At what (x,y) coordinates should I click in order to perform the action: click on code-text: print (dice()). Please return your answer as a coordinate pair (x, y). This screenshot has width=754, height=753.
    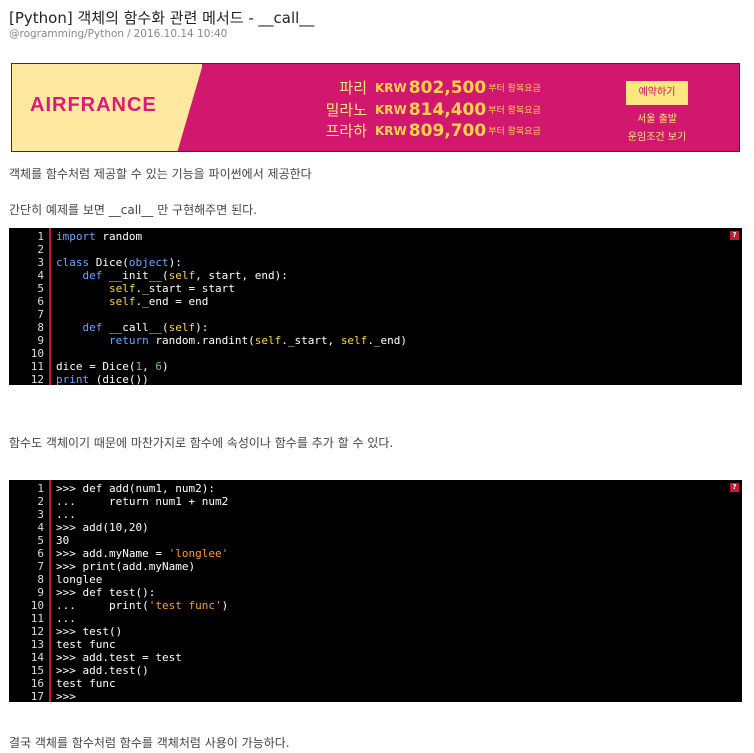
    Looking at the image, I should click on (102, 379).